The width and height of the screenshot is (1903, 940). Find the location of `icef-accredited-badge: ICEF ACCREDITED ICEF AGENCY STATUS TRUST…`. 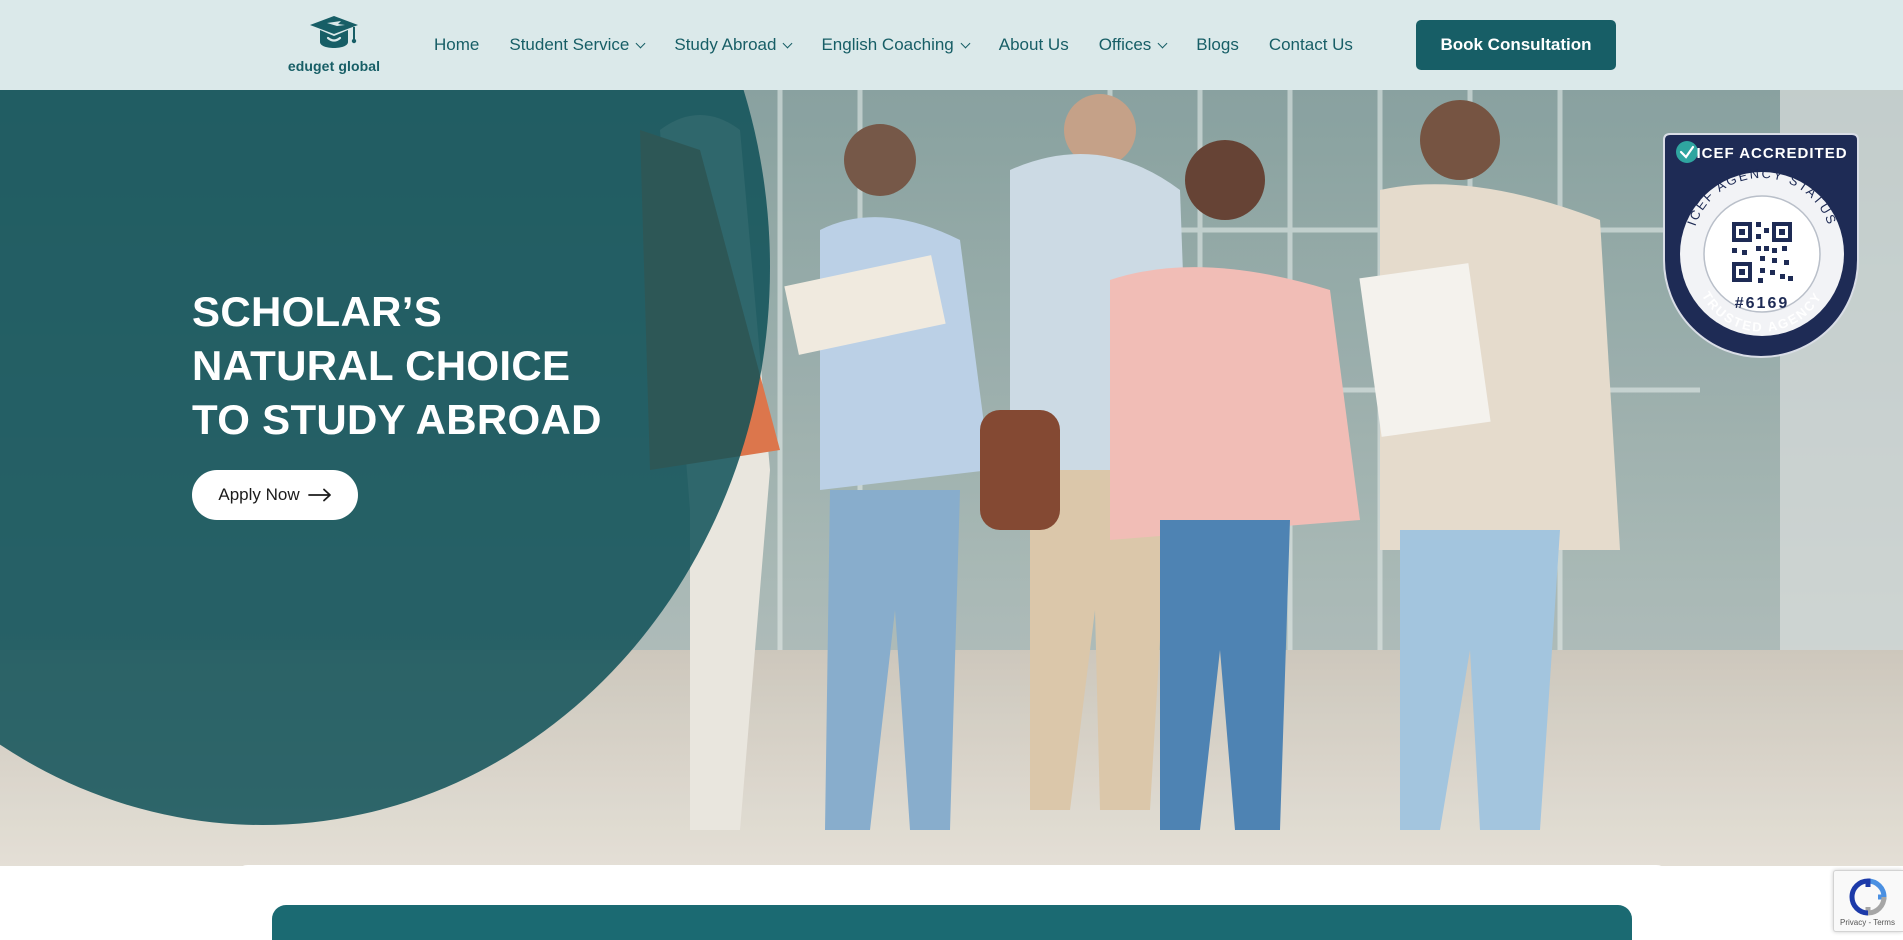

icef-accredited-badge: ICEF ACCREDITED ICEF AGENCY STATUS TRUST… is located at coordinates (1761, 245).